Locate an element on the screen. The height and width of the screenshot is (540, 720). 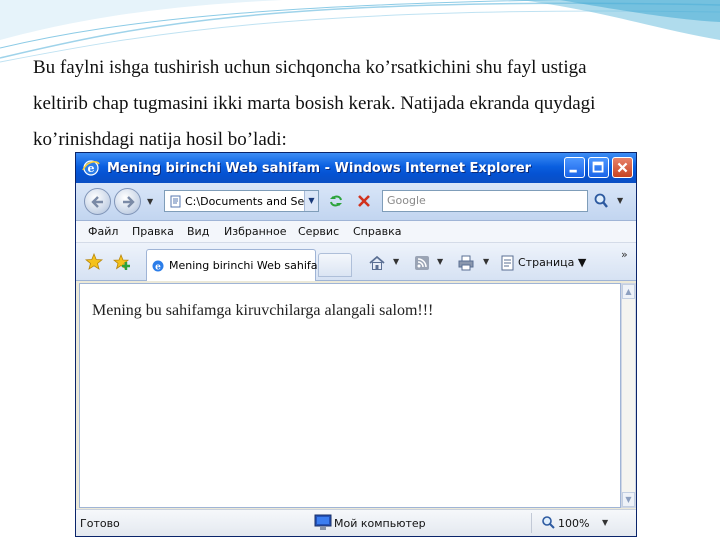
close-button is located at coordinates (622, 167).